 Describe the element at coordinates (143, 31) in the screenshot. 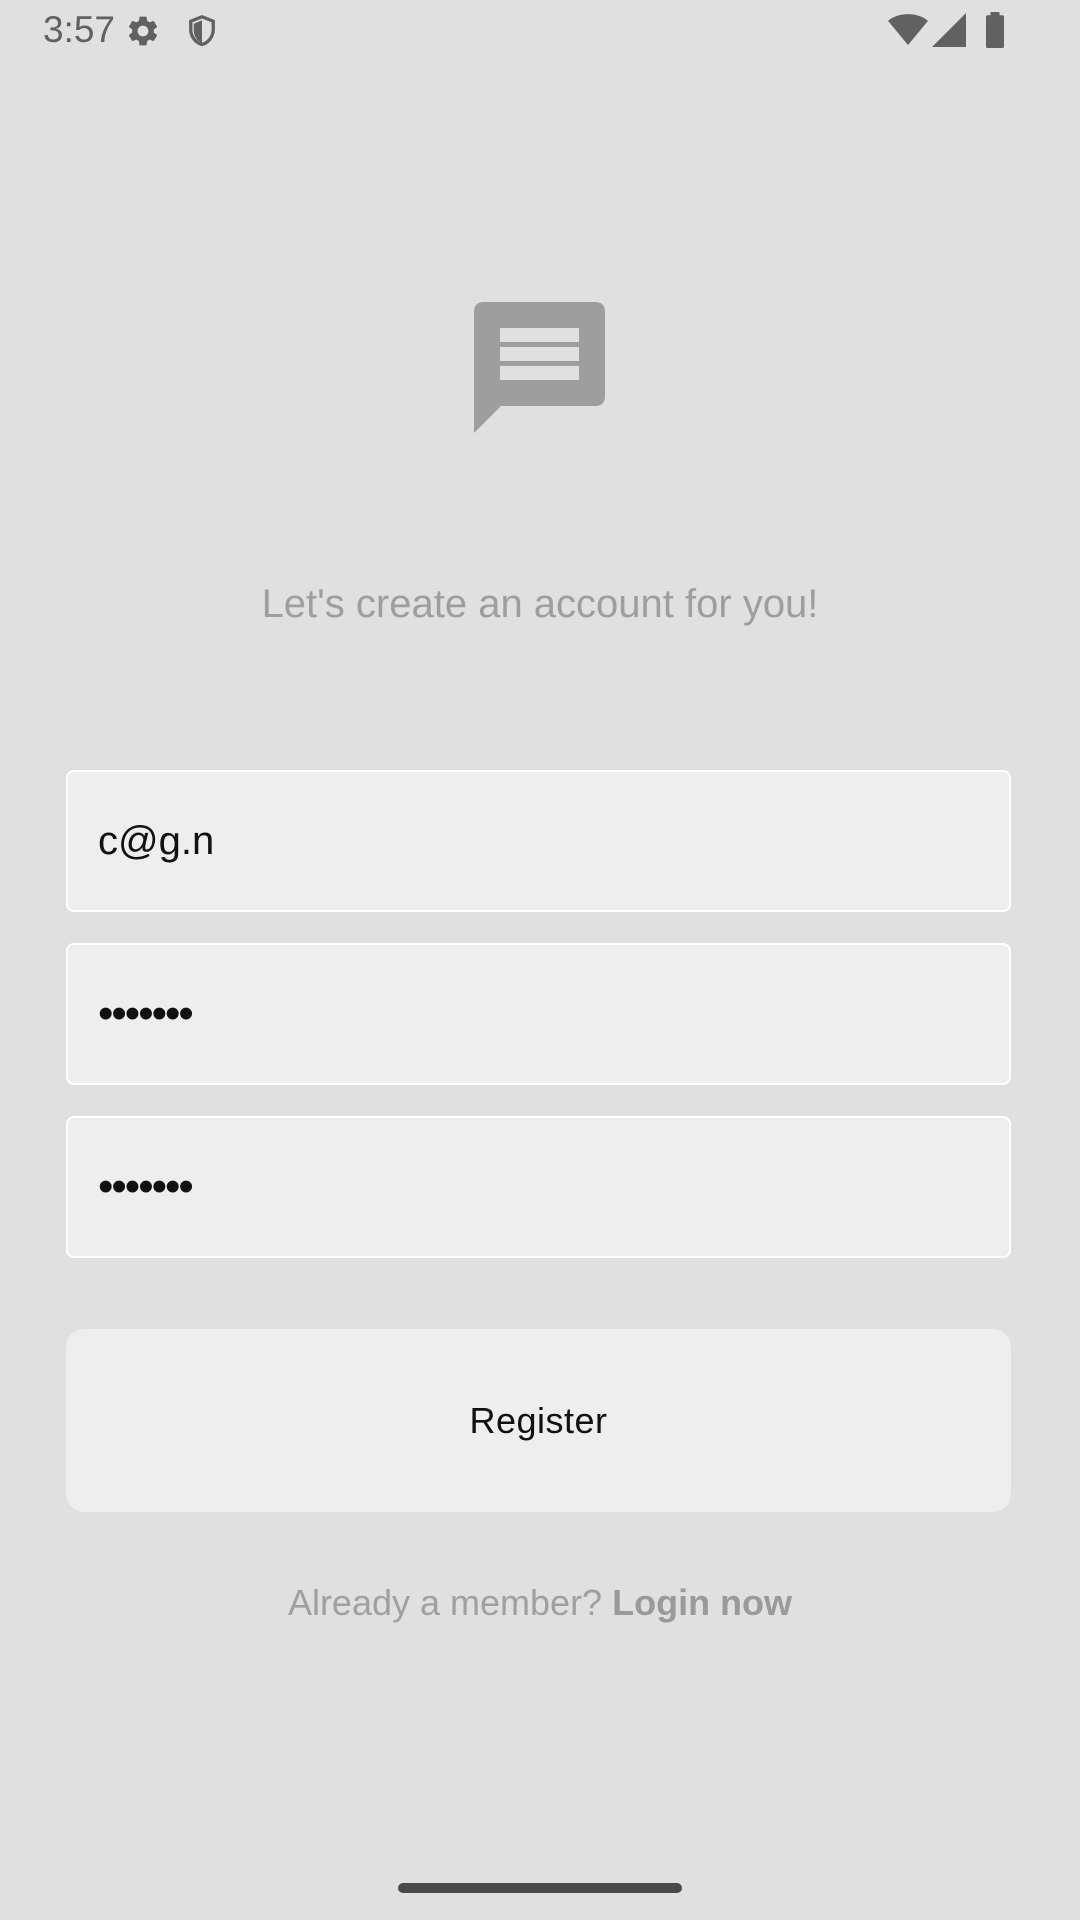

I see `gear-icon` at that location.